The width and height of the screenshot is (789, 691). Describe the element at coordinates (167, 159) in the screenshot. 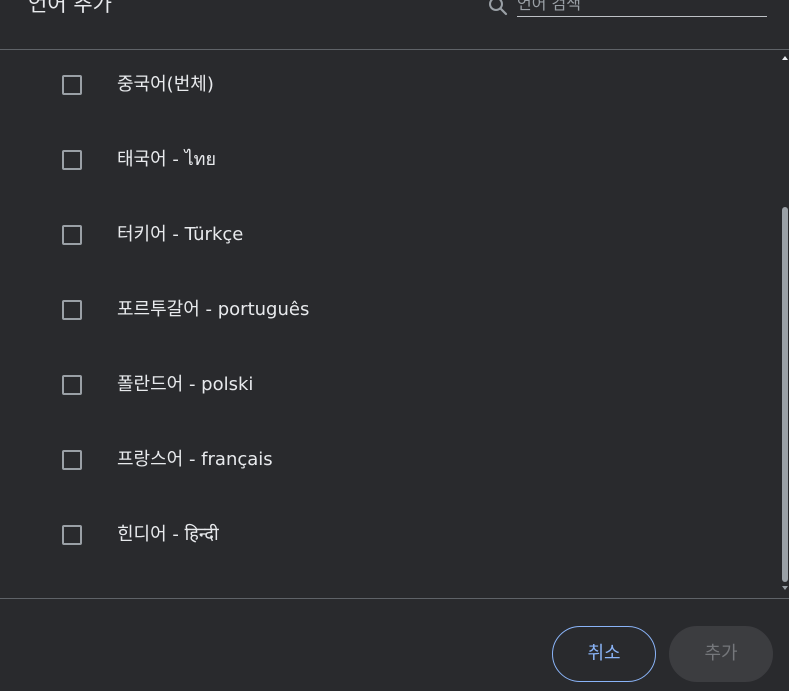

I see `language-label: 태국어 - ไทย` at that location.